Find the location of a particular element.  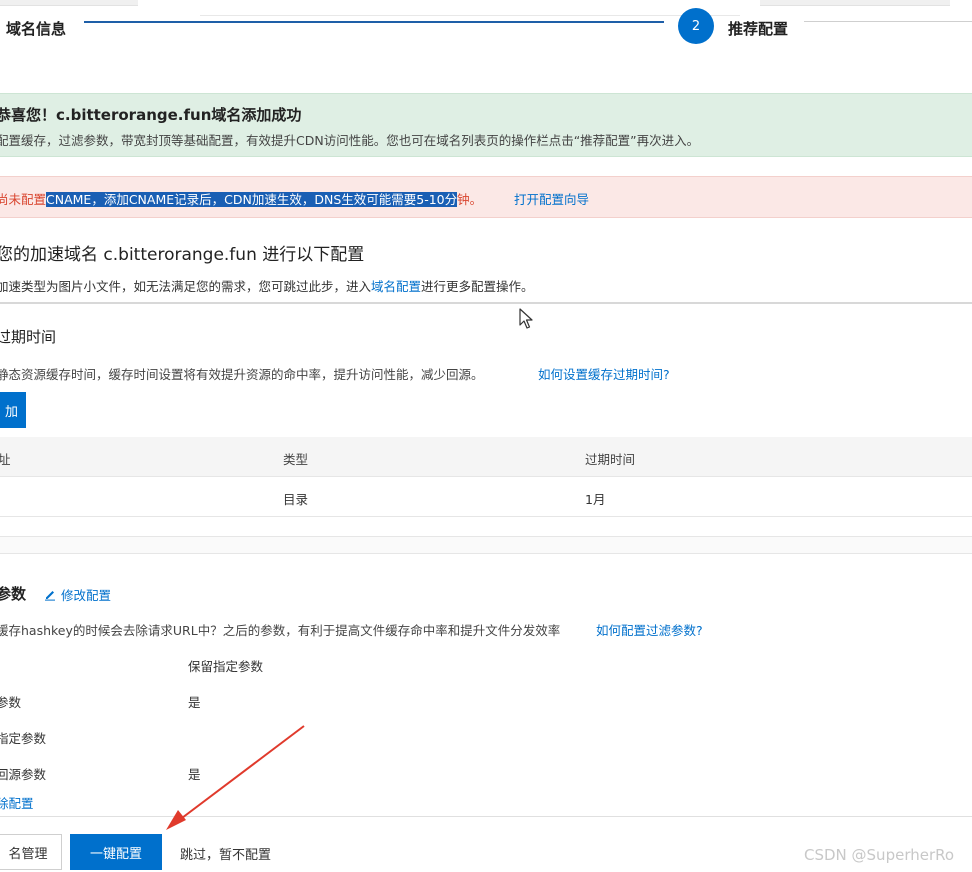

column-header-expire: 过期时间 is located at coordinates (610, 459).